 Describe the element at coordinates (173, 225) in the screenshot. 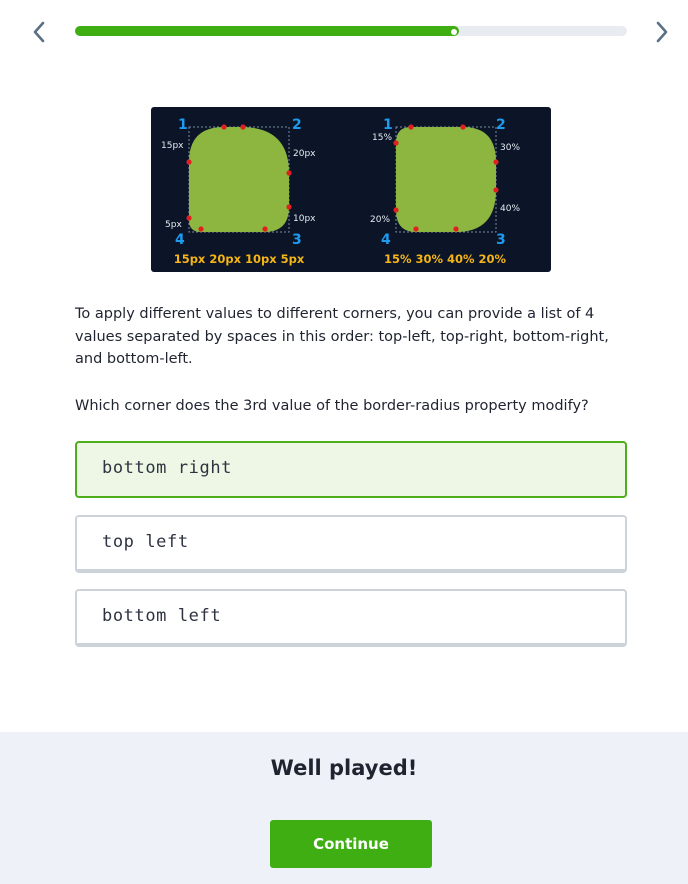

I see `radius-label: 5px` at that location.